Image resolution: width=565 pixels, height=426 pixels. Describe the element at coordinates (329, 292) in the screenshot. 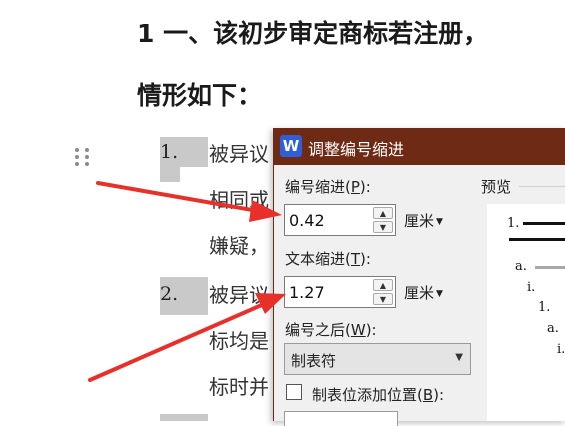

I see `text-indent-input` at that location.